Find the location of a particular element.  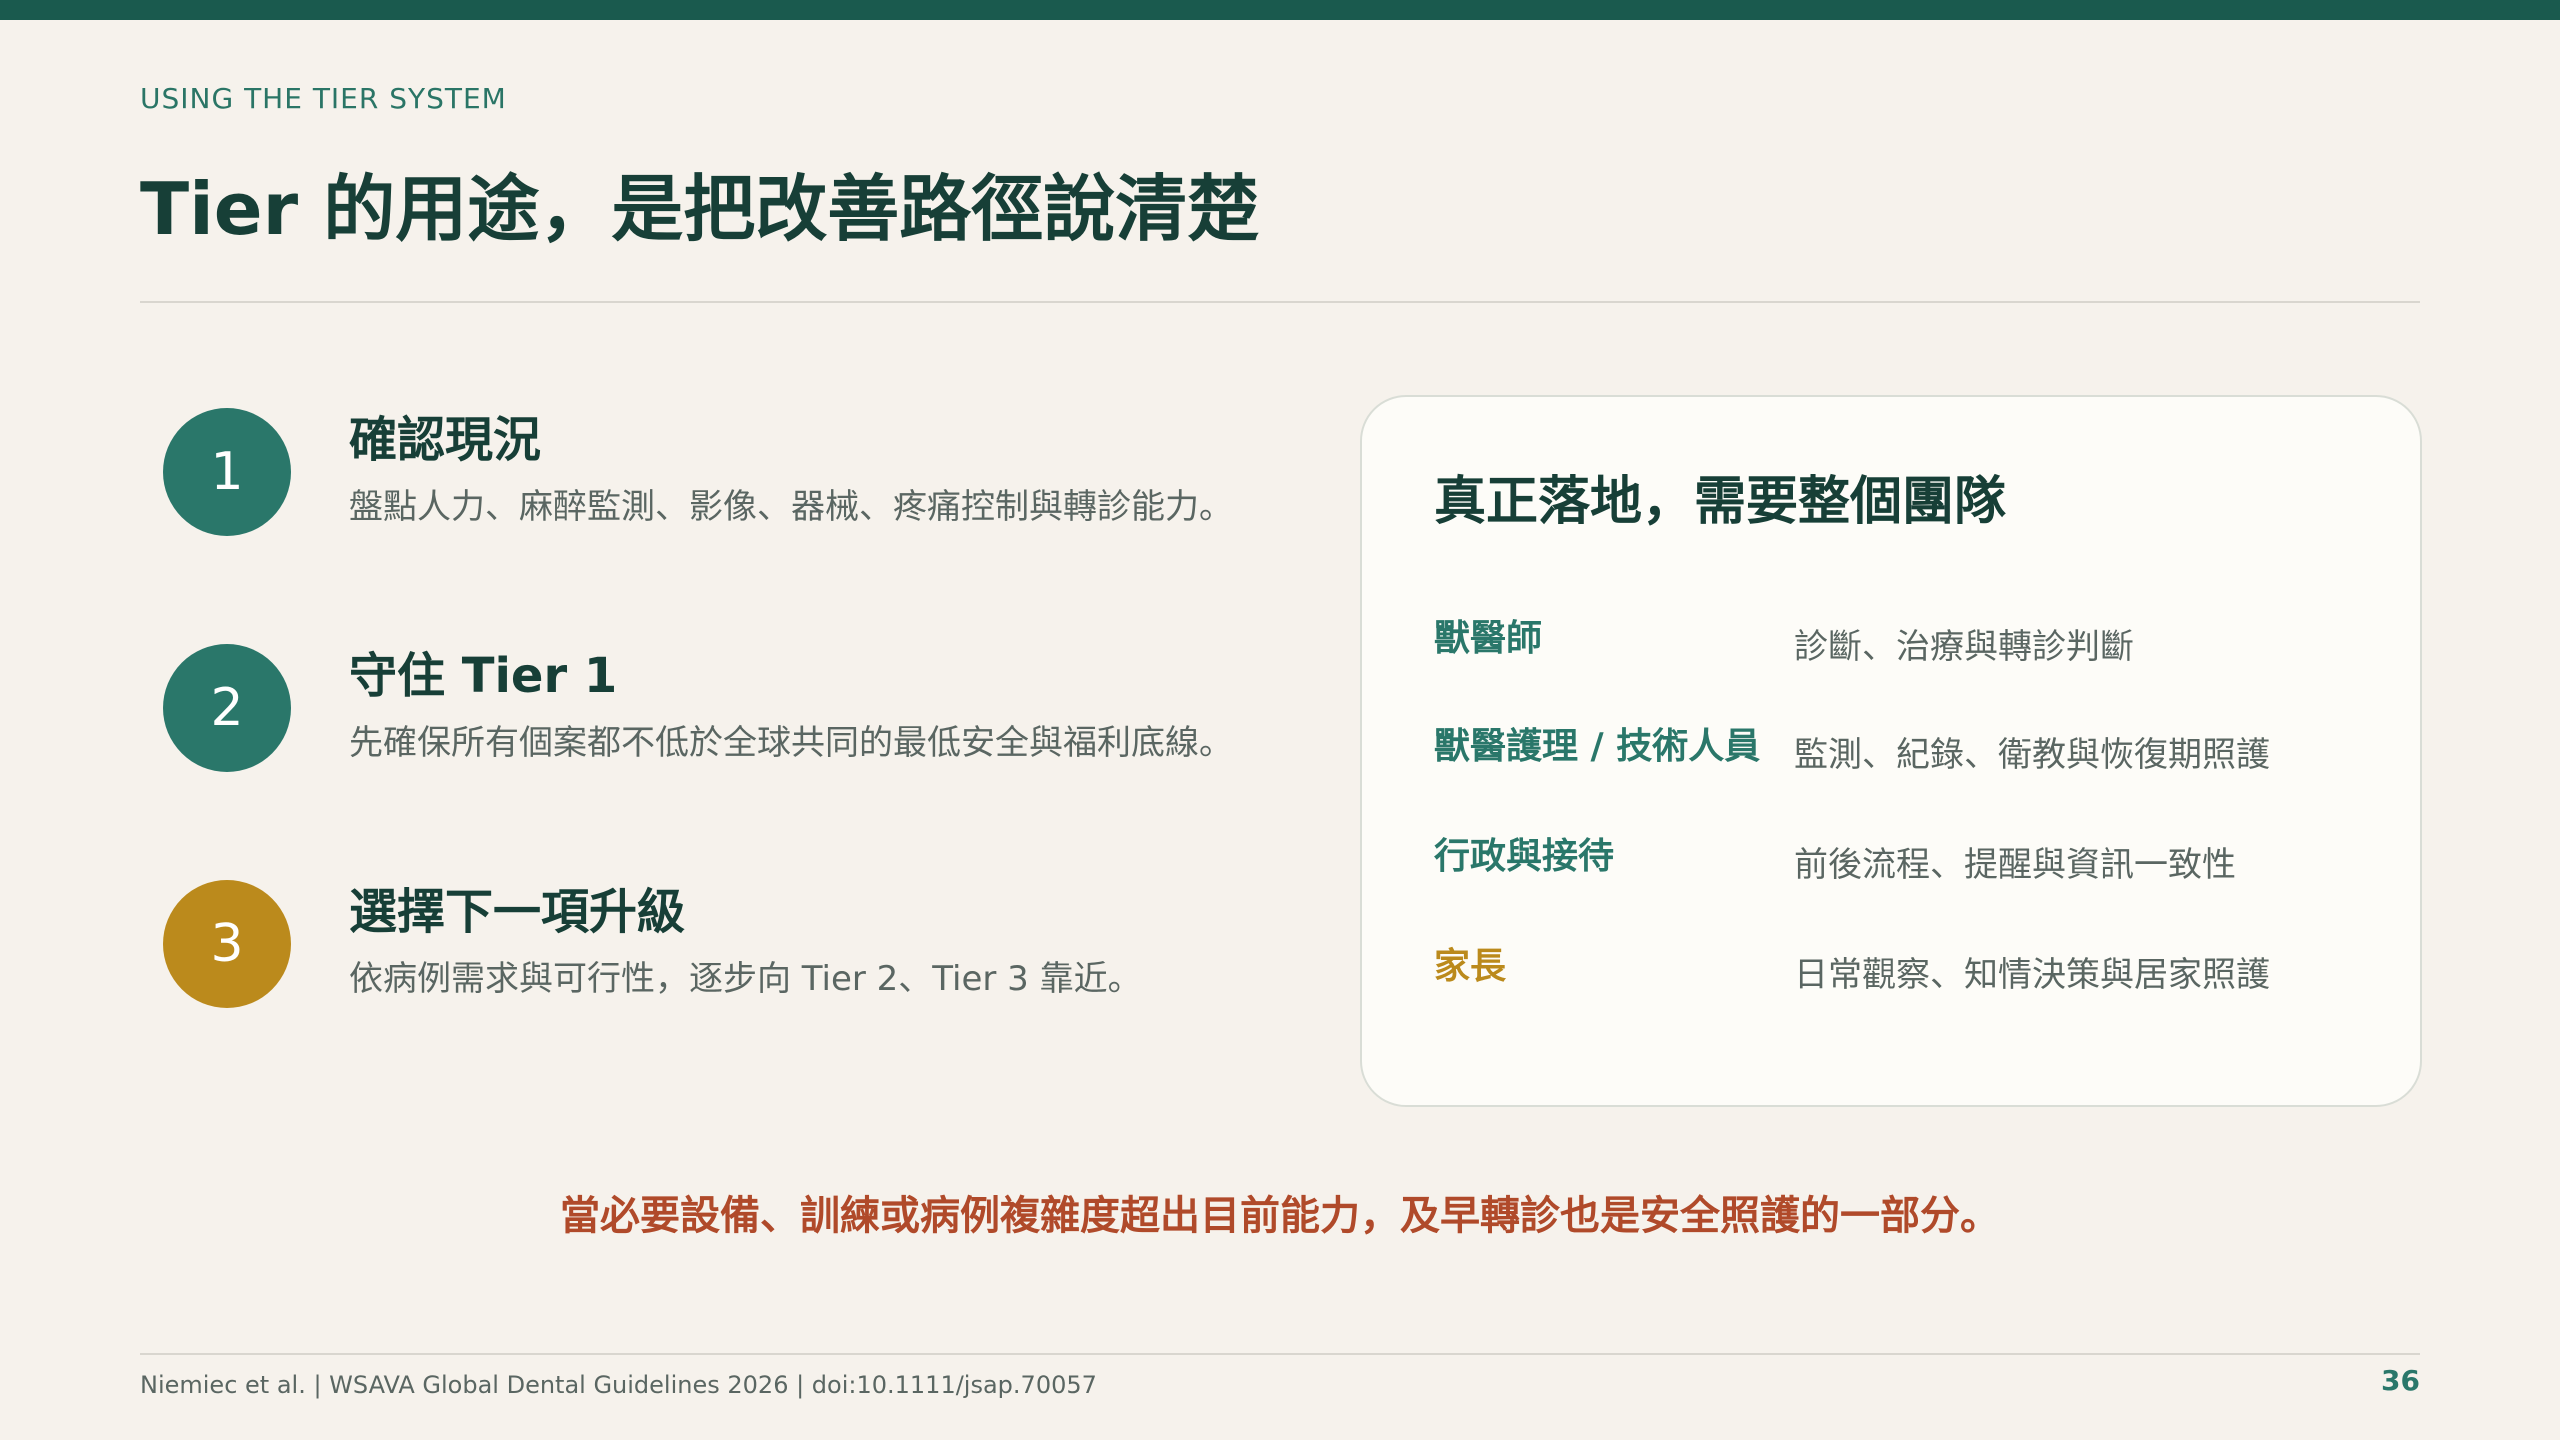

team-responsibility: 診斷、治療與轉診判斷 is located at coordinates (1964, 647).